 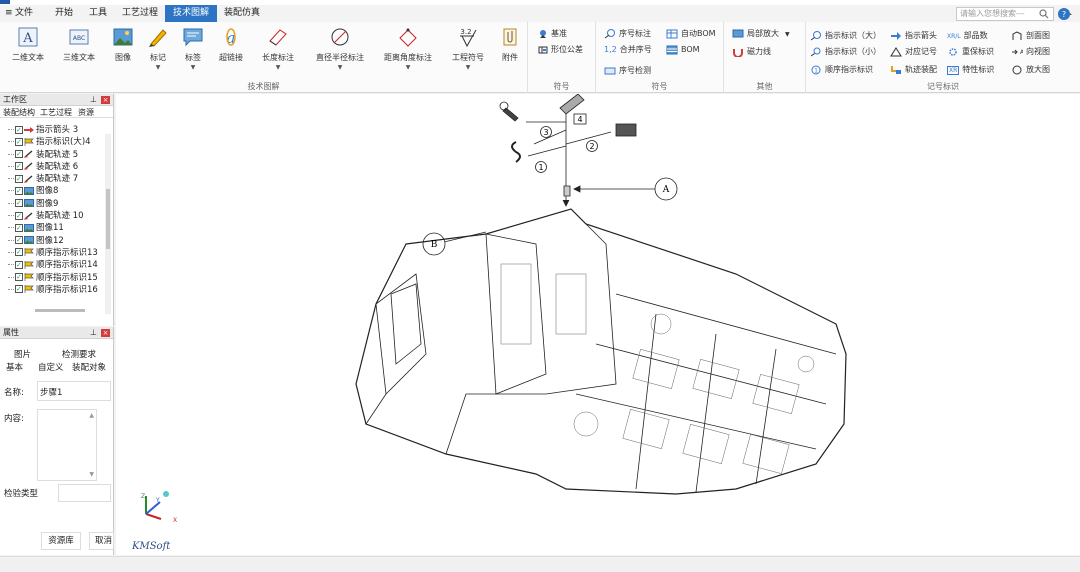 What do you see at coordinates (913, 36) in the screenshot?
I see `indicator-arrow-button: 指示箭头` at bounding box center [913, 36].